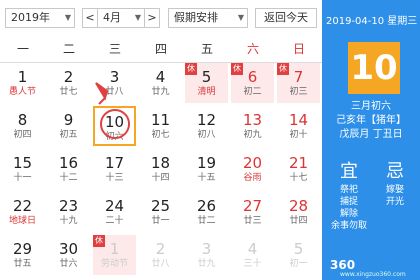  What do you see at coordinates (371, 120) in the screenshot?
I see `ganzhi-year: 己亥年【猪年】` at bounding box center [371, 120].